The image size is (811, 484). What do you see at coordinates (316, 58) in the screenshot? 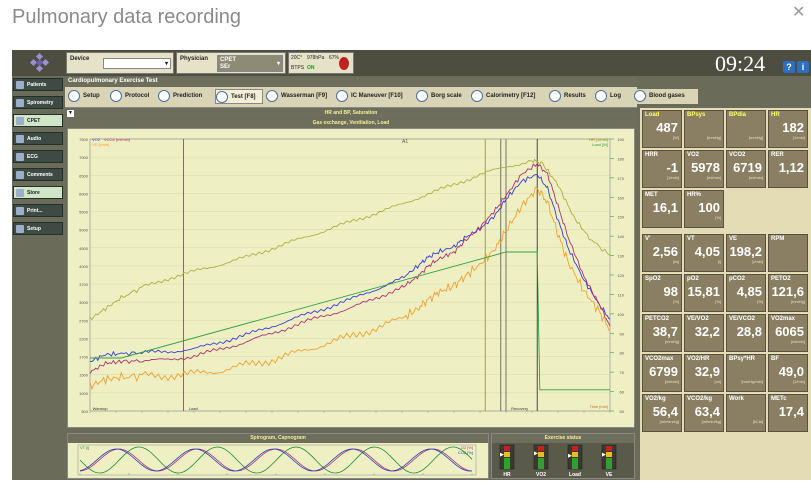
I see `env-pressure: 978hPa` at bounding box center [316, 58].